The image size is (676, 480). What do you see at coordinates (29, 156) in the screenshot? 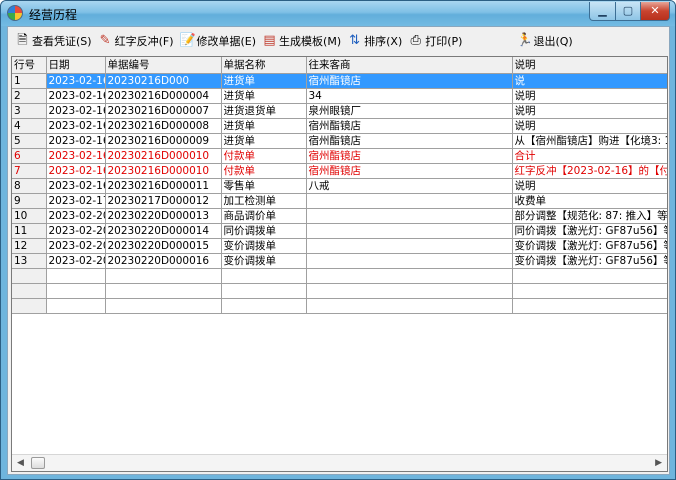
I see `cell-row-number: 6` at bounding box center [29, 156].